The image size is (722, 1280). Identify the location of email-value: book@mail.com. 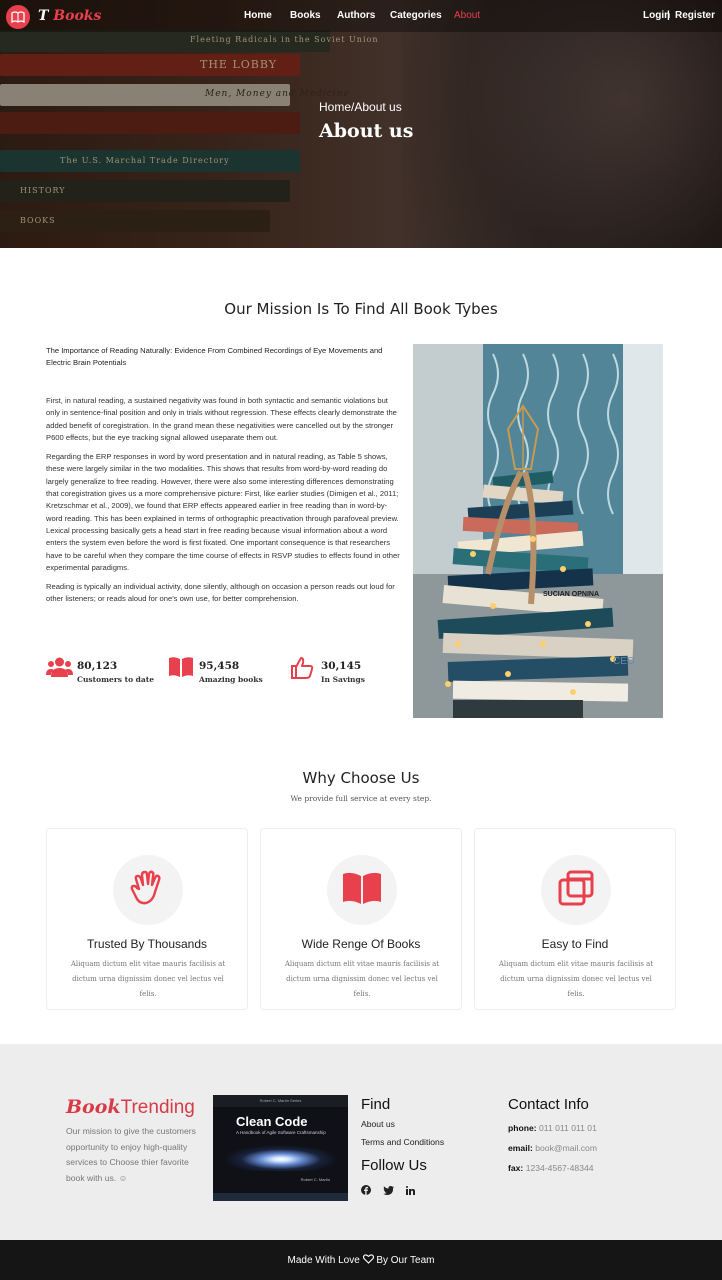
(566, 1148).